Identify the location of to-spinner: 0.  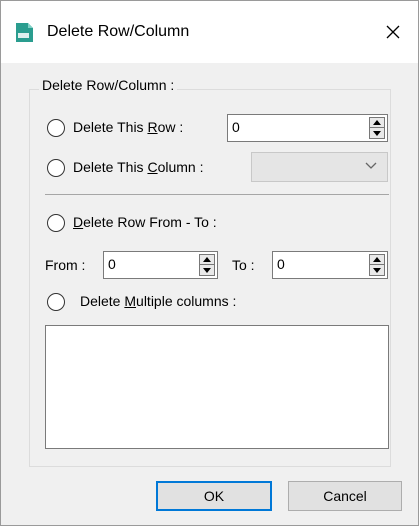
(330, 265).